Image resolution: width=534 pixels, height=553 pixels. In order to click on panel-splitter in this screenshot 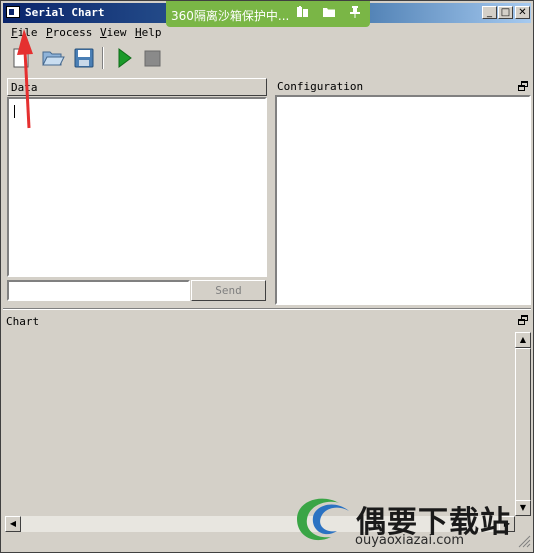, I will do `click(267, 309)`.